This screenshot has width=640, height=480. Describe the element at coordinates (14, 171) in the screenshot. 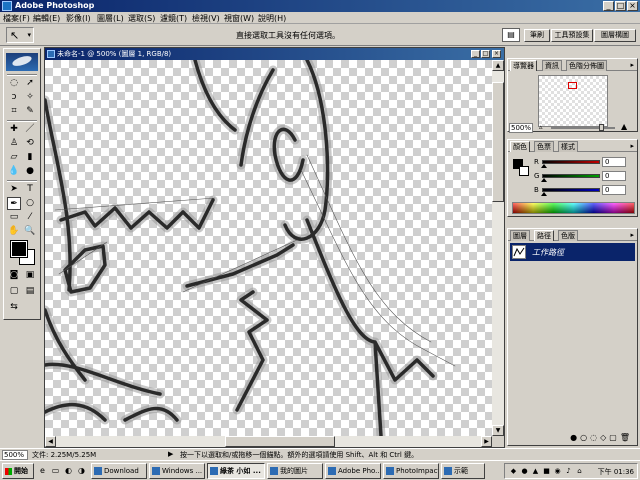

I see `blur-icon: 💧` at that location.